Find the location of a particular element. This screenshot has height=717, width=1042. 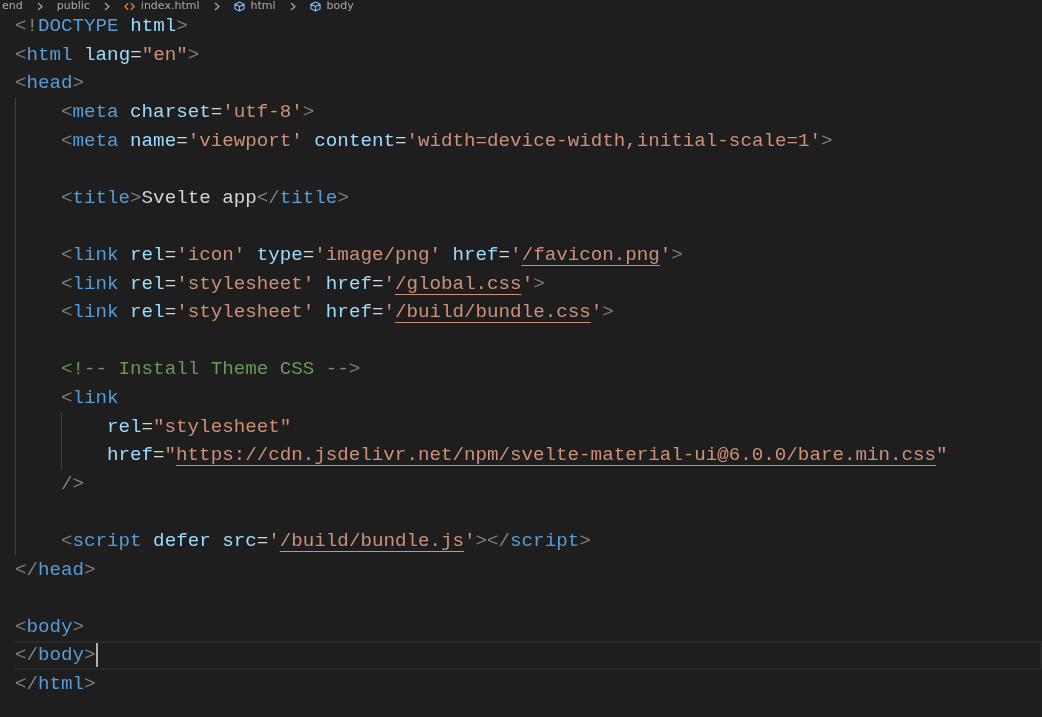

breadcrumb-item: html is located at coordinates (254, 6).